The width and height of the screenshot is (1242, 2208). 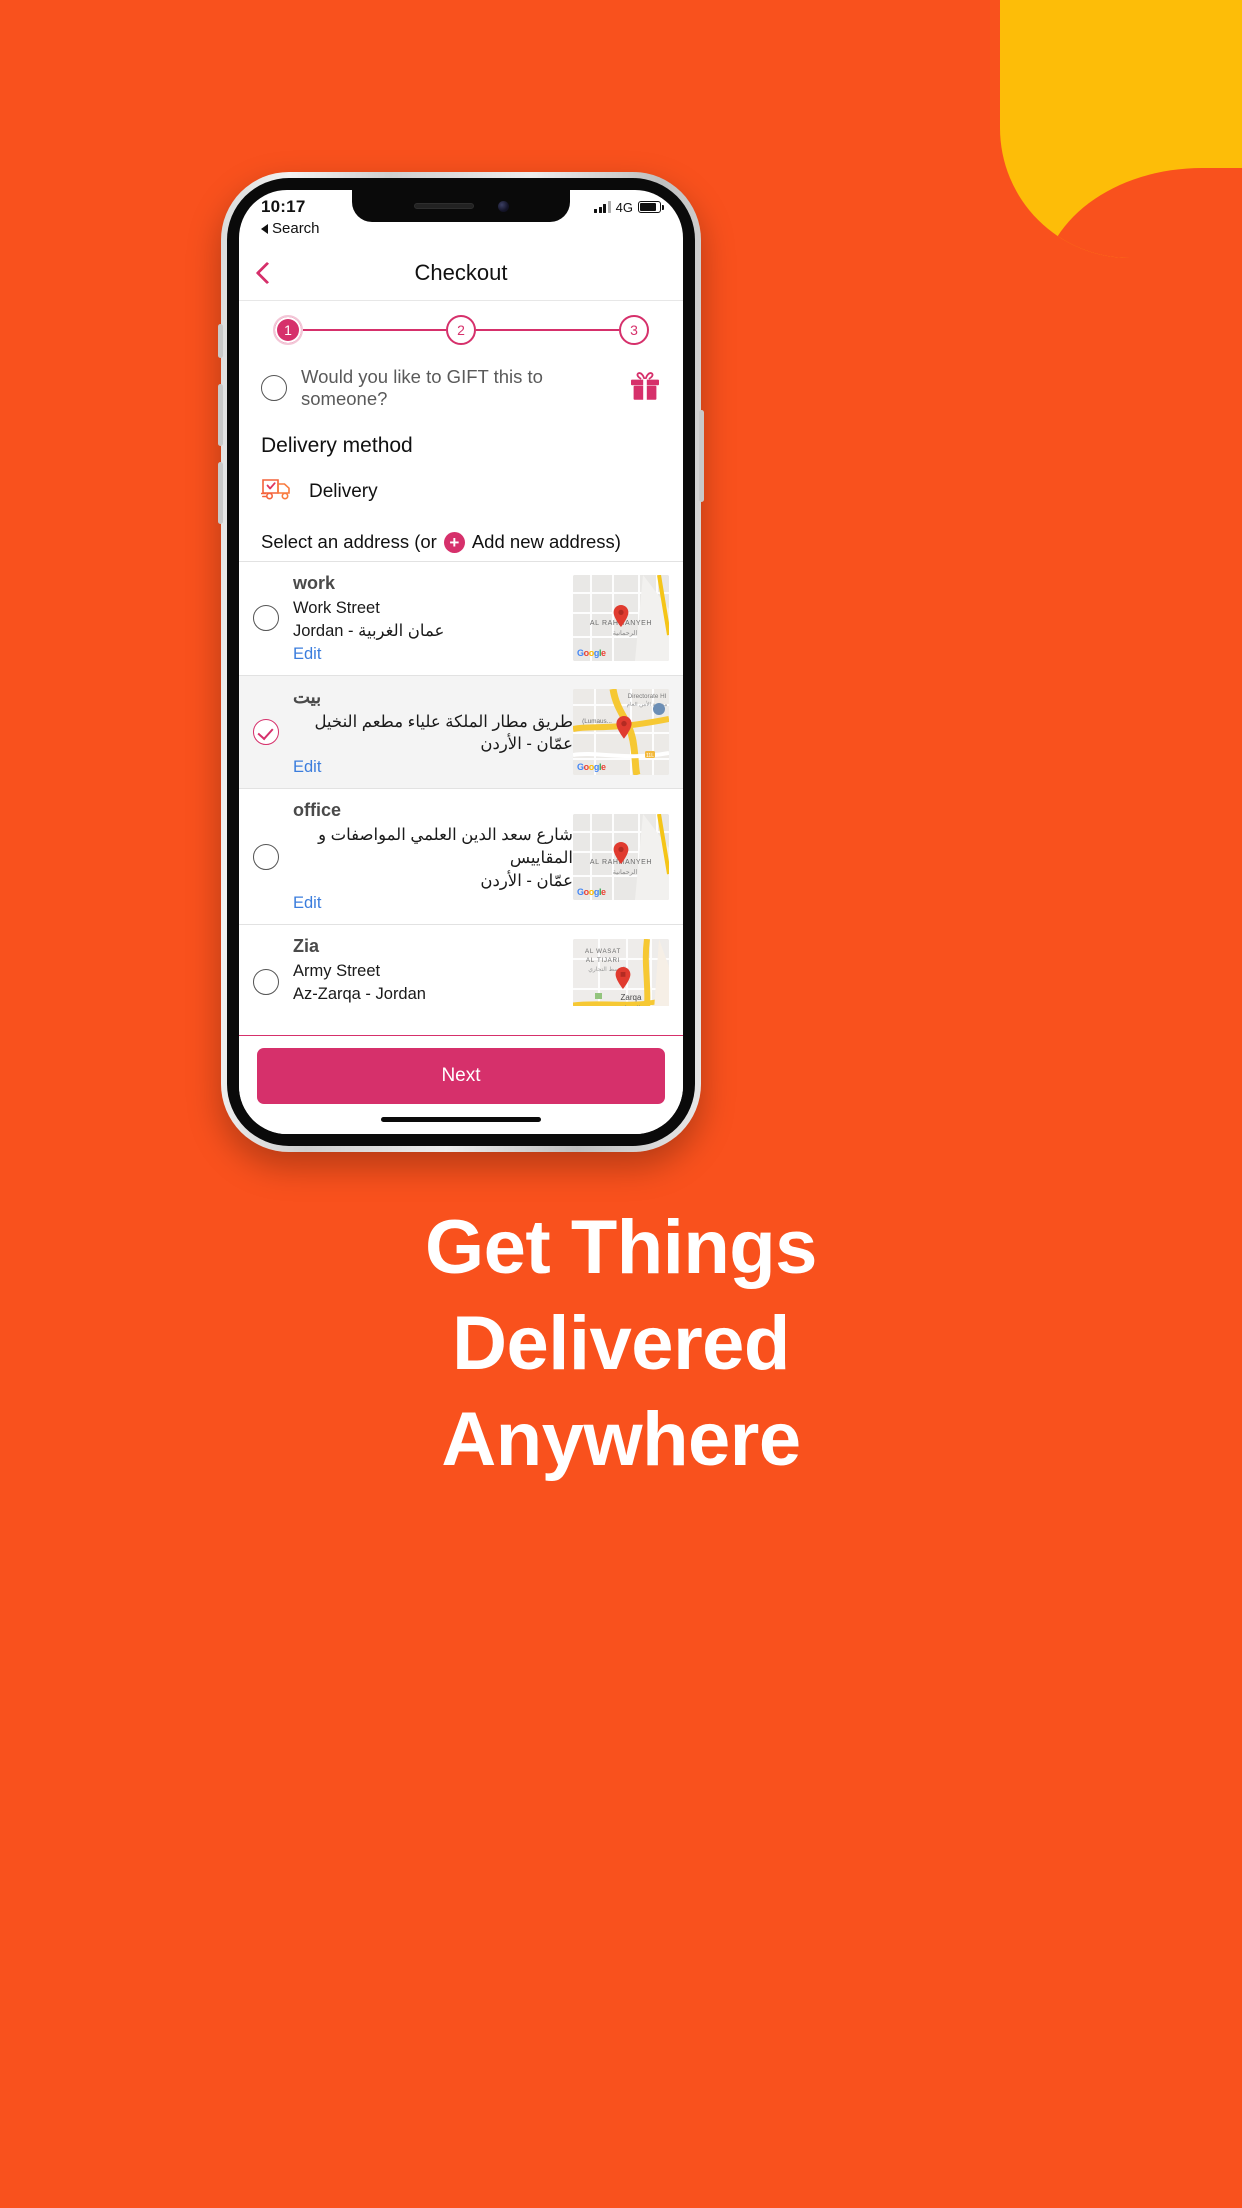 I want to click on address-list-item: Zia Army Street Az-Zarqa - Jordan Edit A, so click(x=461, y=965).